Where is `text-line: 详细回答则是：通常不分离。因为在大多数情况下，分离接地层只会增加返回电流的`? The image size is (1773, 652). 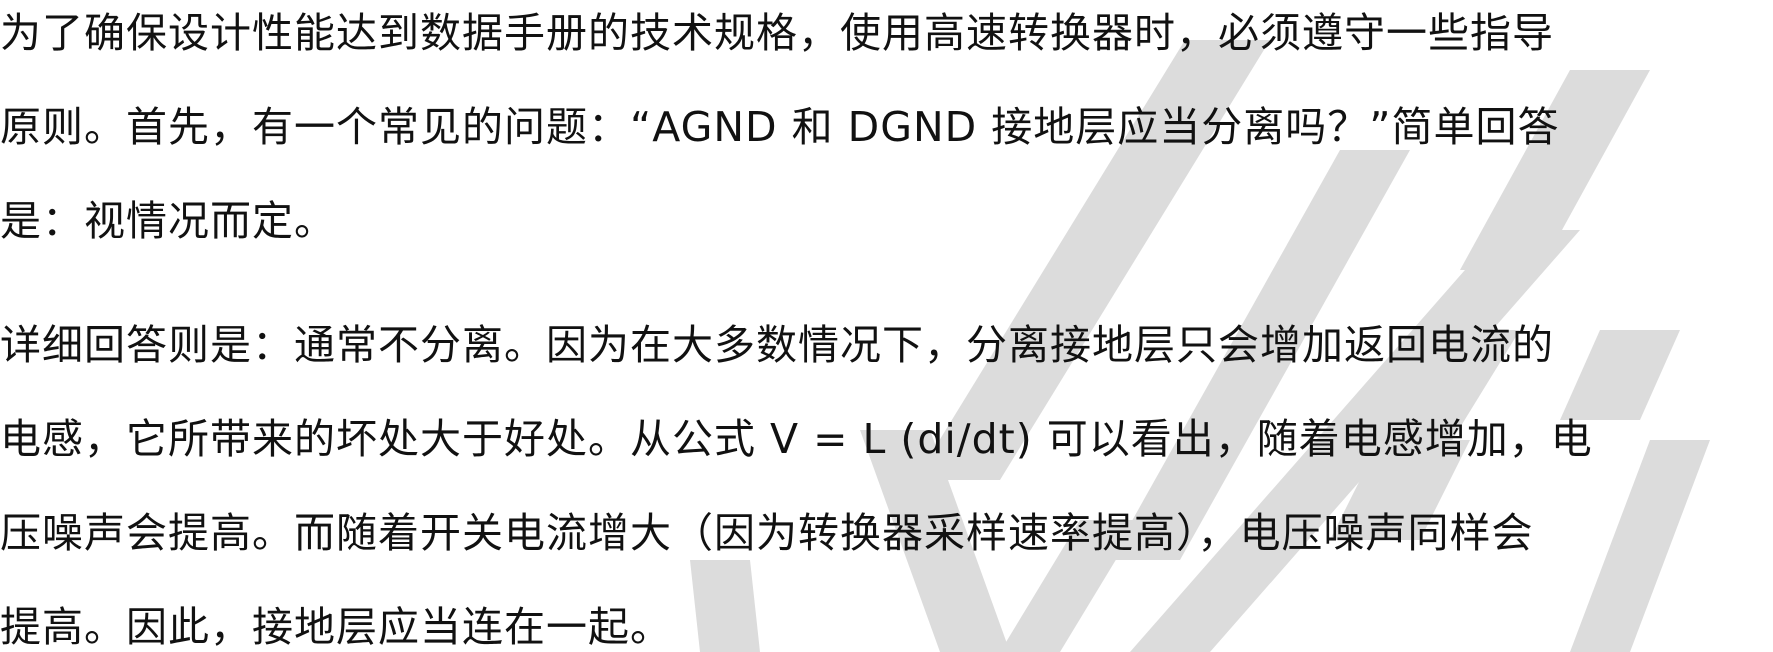
text-line: 详细回答则是：通常不分离。因为在大多数情况下，分离接地层只会增加返回电流的 is located at coordinates (777, 345).